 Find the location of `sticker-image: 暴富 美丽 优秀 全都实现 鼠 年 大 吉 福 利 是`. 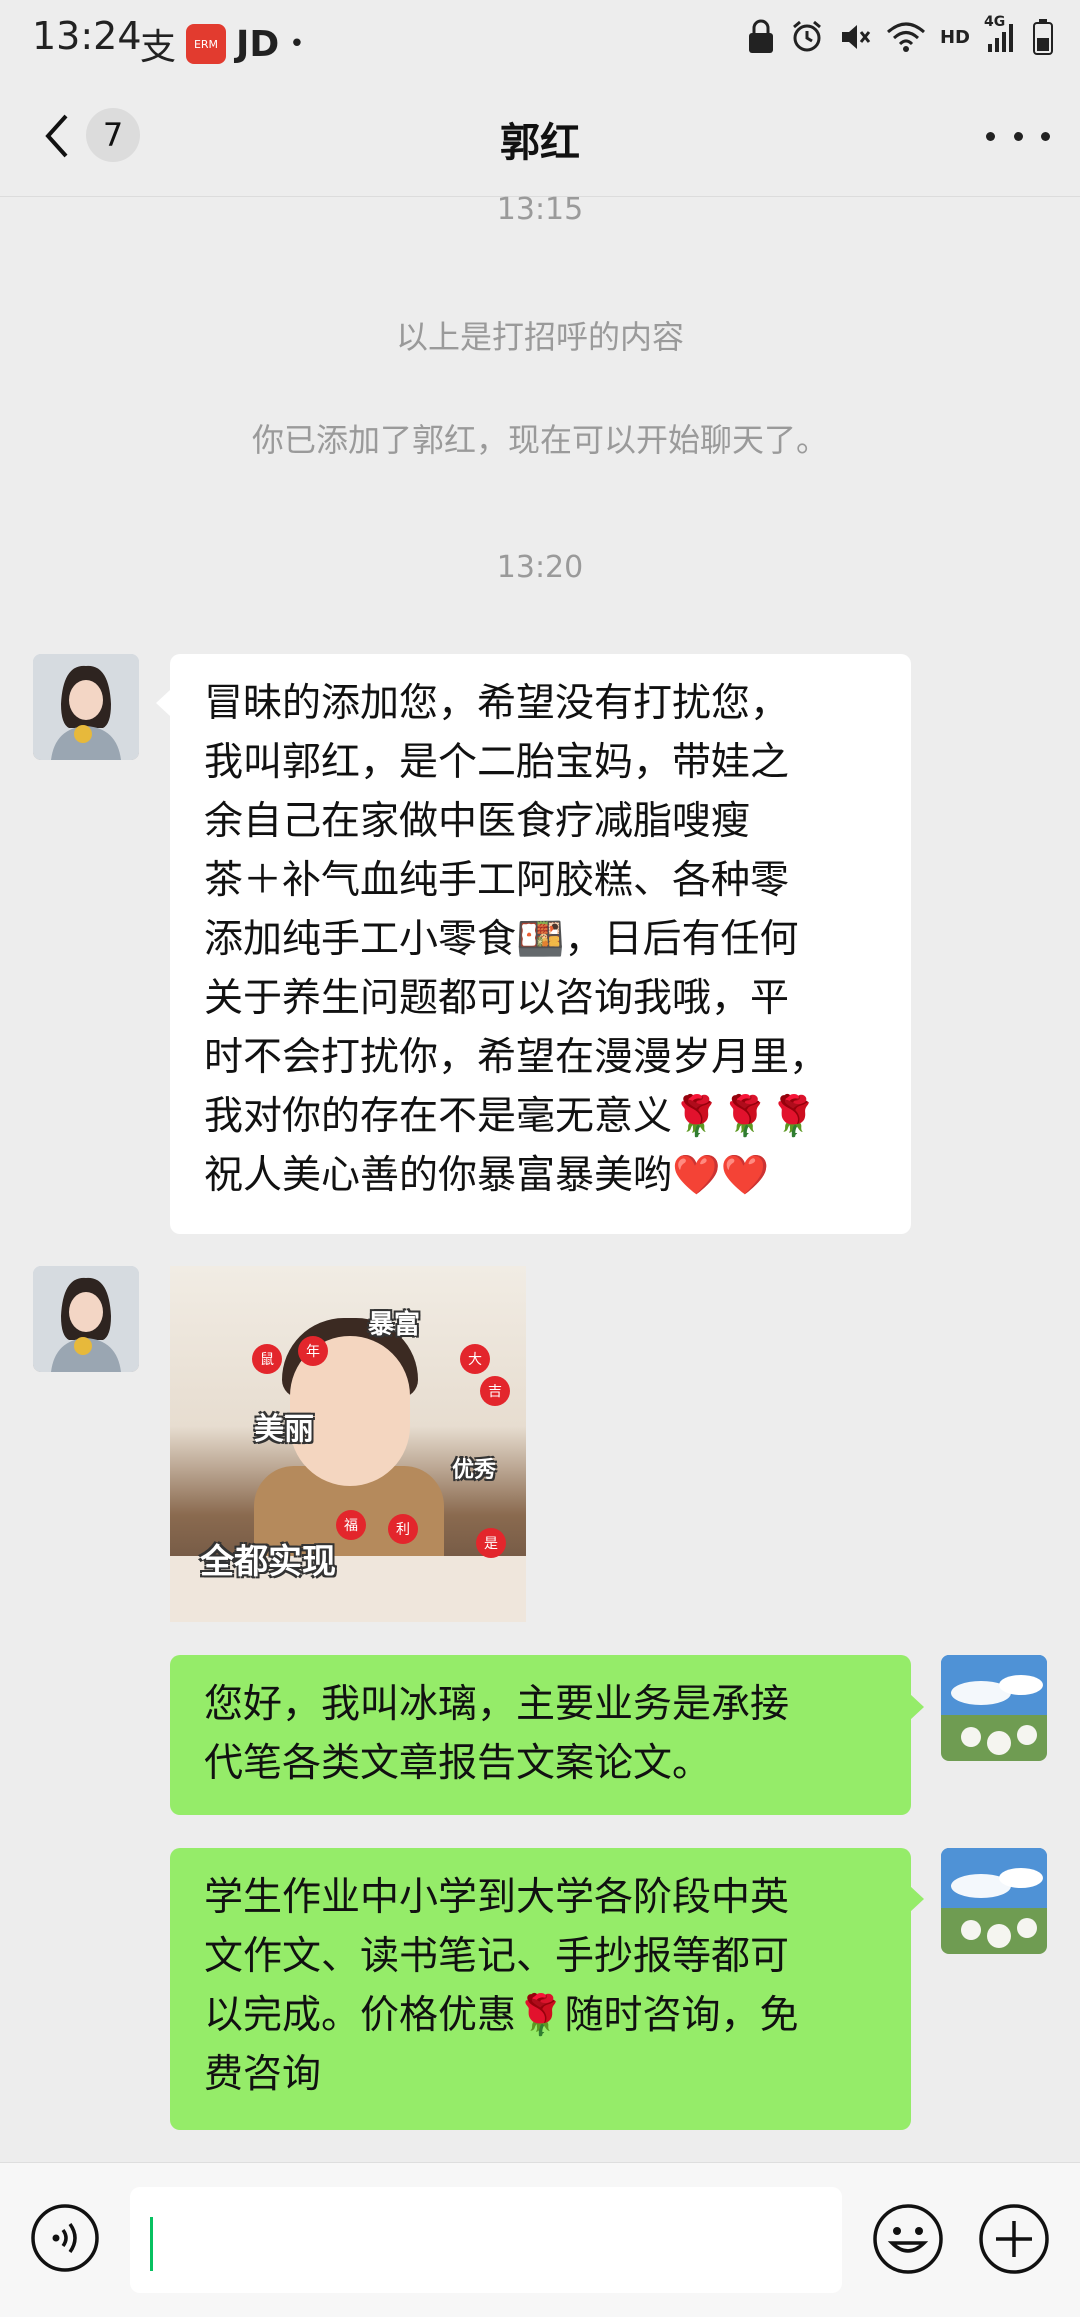

sticker-image: 暴富 美丽 优秀 全都实现 鼠 年 大 吉 福 利 是 is located at coordinates (348, 1444).